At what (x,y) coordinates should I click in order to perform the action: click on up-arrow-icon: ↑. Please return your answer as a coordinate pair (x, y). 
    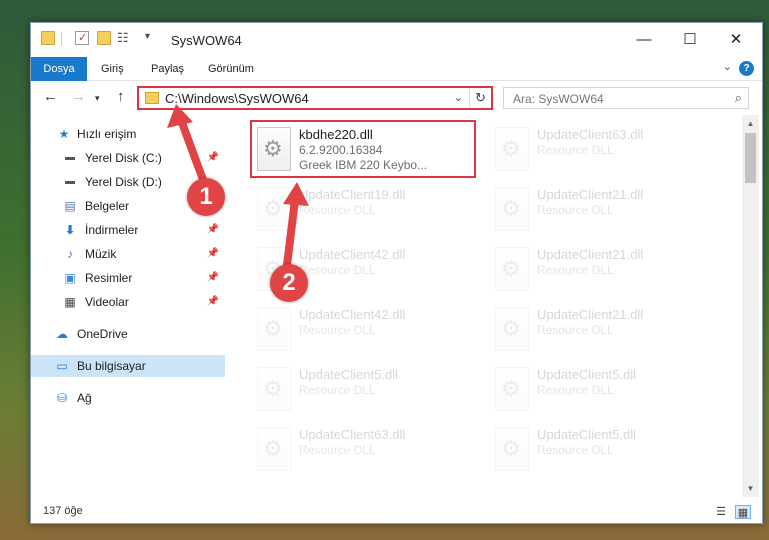
    Looking at the image, I should click on (121, 96).